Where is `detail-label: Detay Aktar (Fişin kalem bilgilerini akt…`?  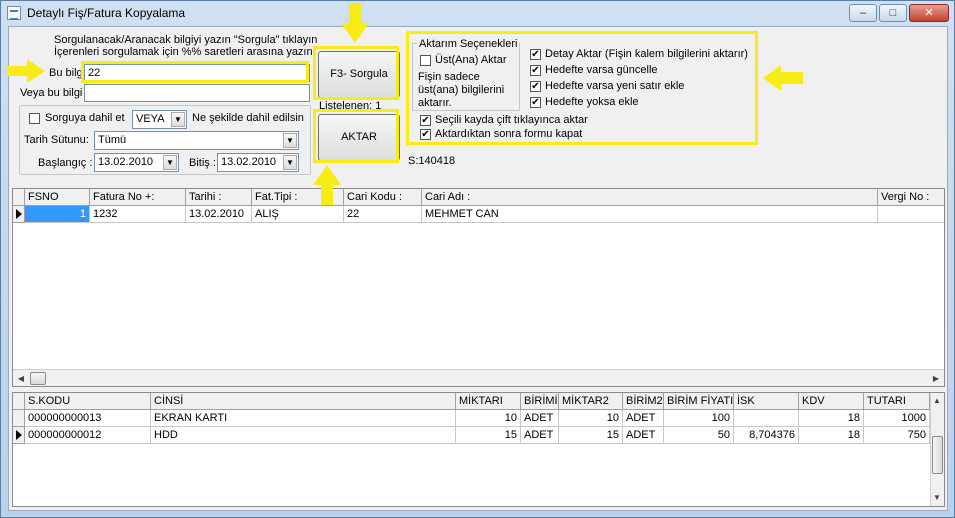
detail-label: Detay Aktar (Fişin kalem bilgilerini akt… is located at coordinates (646, 54).